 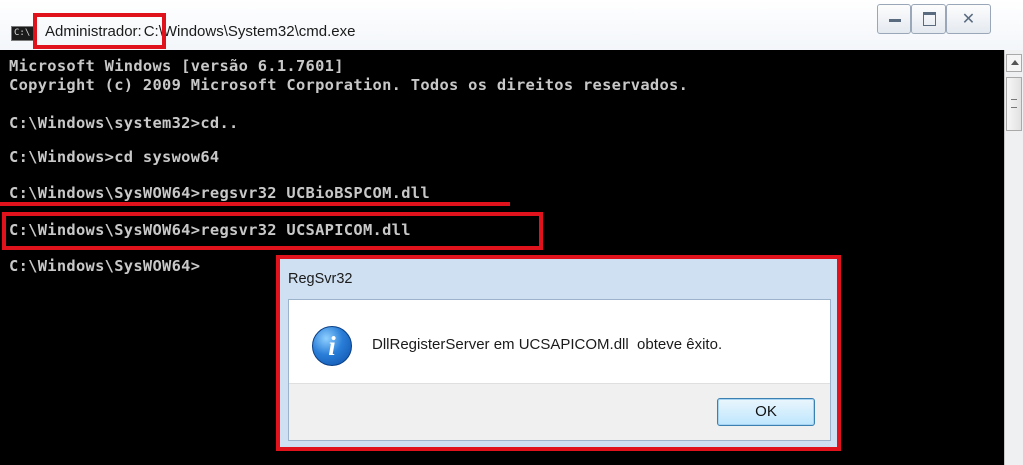 I want to click on scroll-up-arrow-icon, so click(x=1014, y=63).